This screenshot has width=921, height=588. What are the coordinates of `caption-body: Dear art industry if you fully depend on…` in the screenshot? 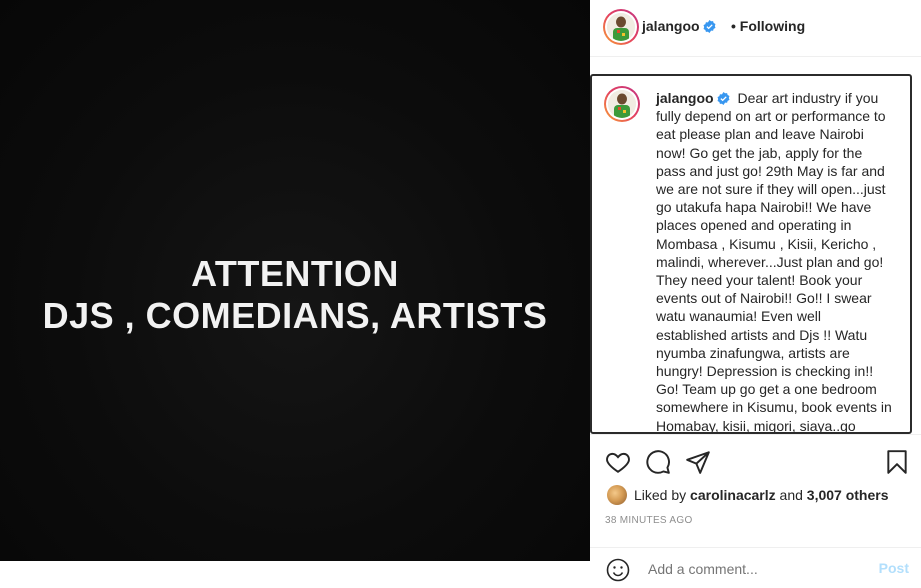 It's located at (774, 262).